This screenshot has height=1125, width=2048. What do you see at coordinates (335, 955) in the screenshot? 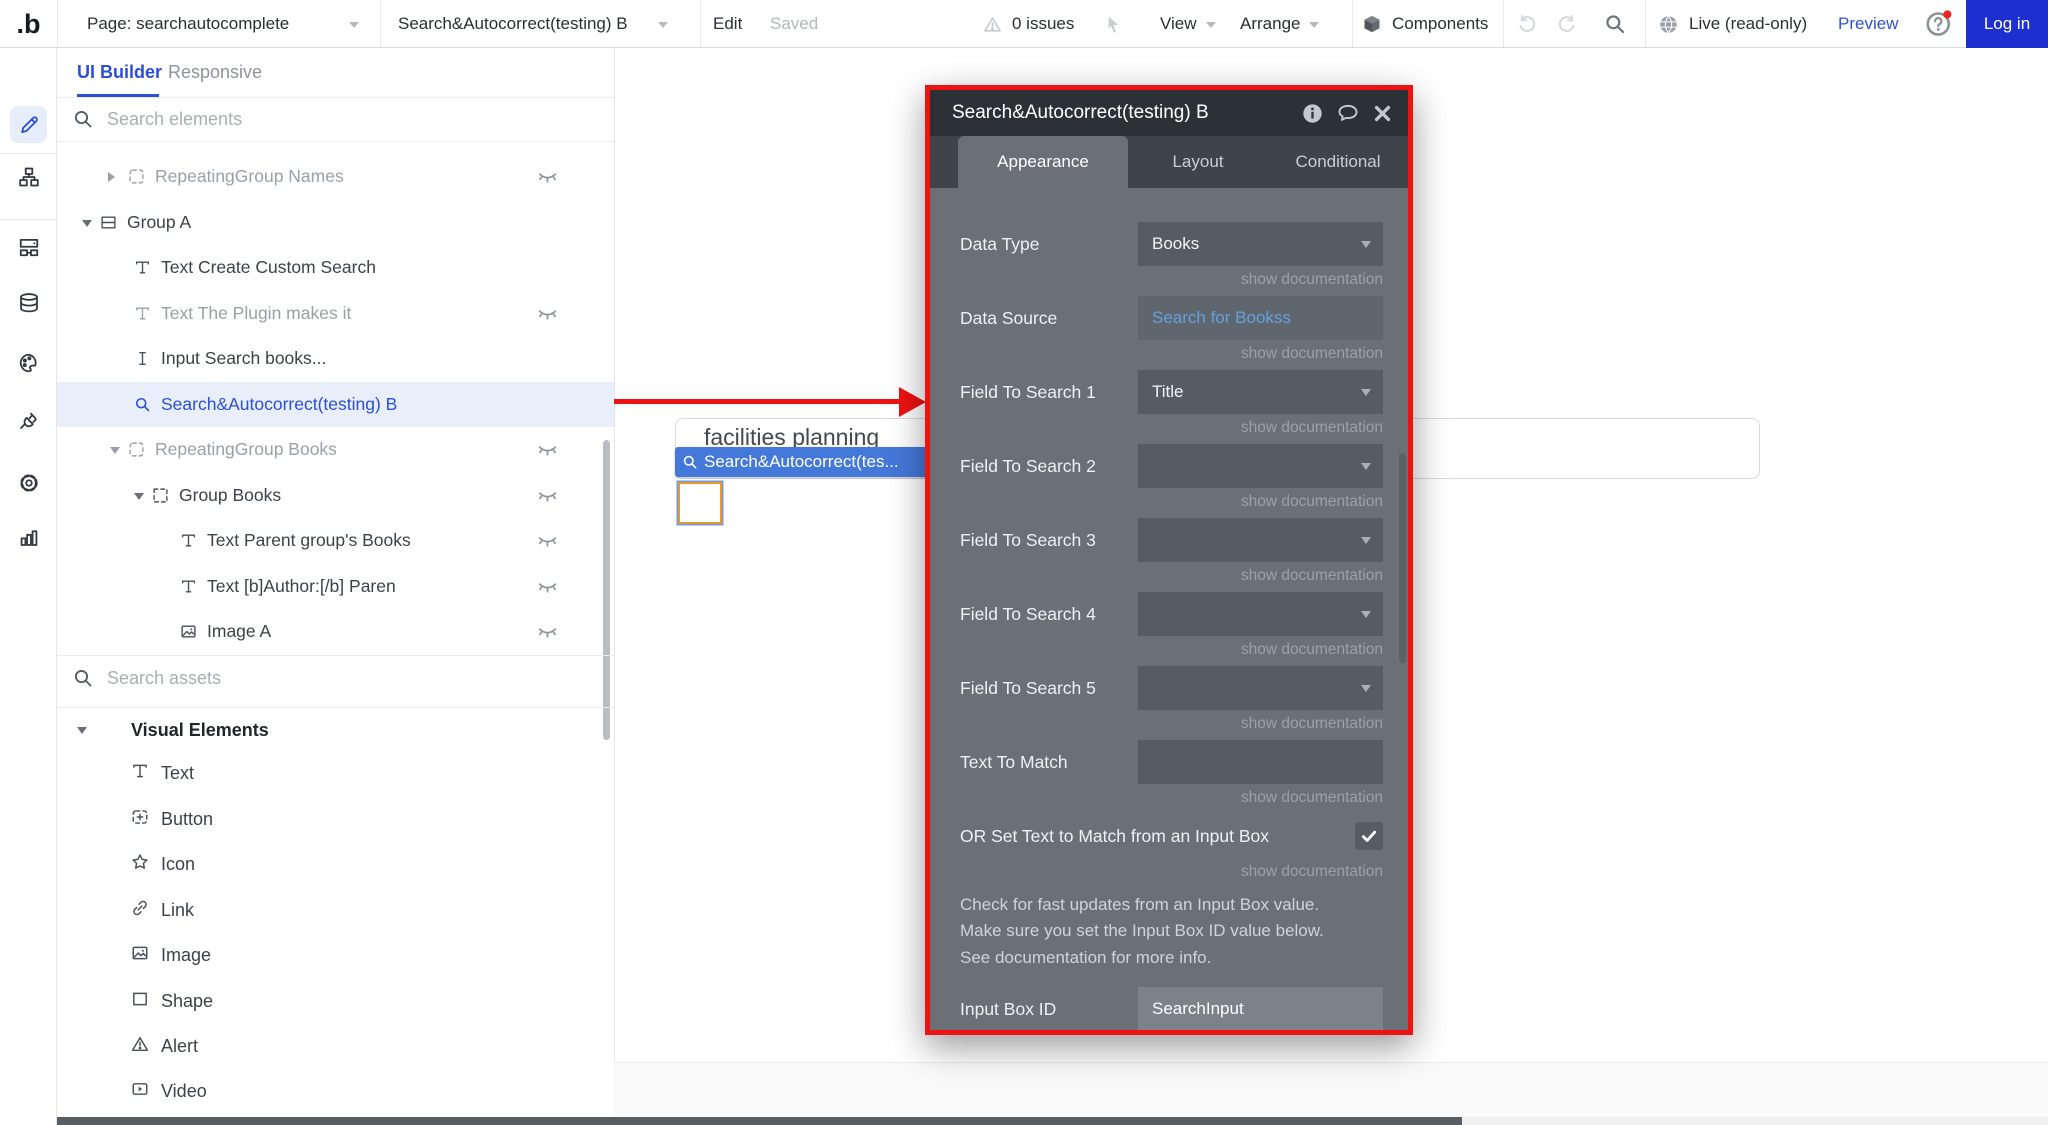
I see `palette-item-image: Image` at bounding box center [335, 955].